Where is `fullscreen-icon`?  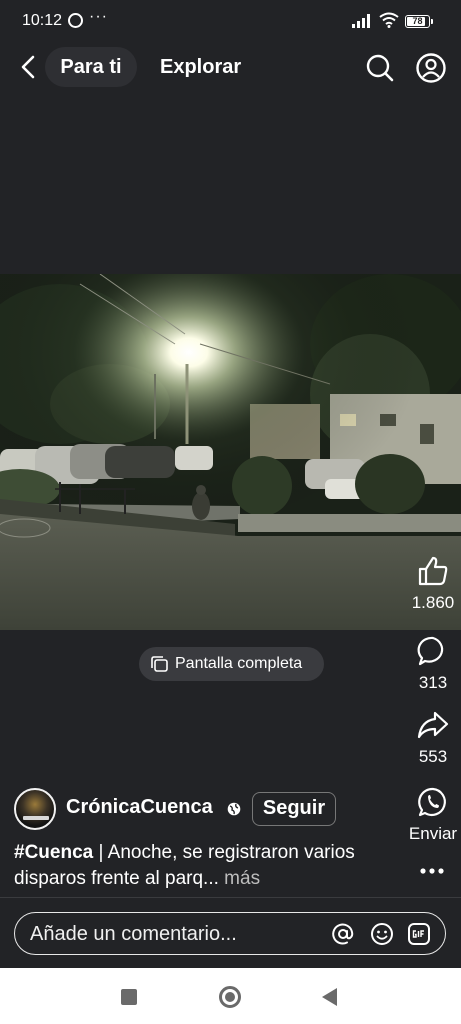 fullscreen-icon is located at coordinates (159, 664).